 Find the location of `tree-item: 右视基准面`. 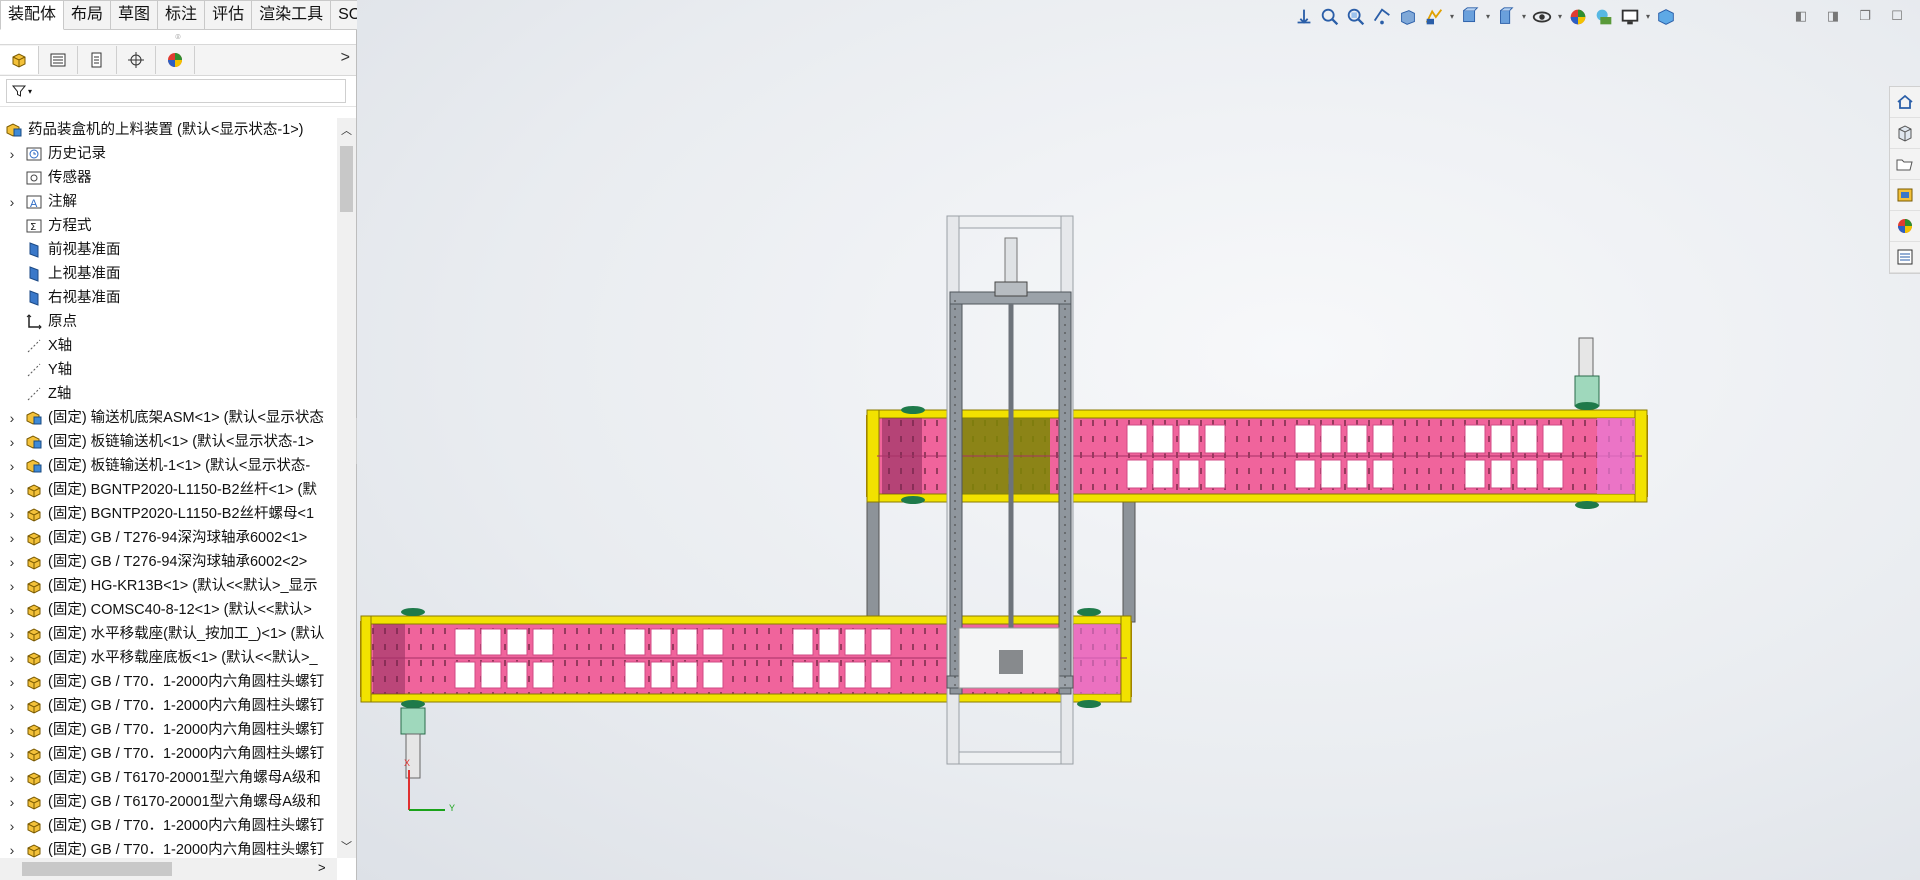

tree-item: 右视基准面 is located at coordinates (60, 298).